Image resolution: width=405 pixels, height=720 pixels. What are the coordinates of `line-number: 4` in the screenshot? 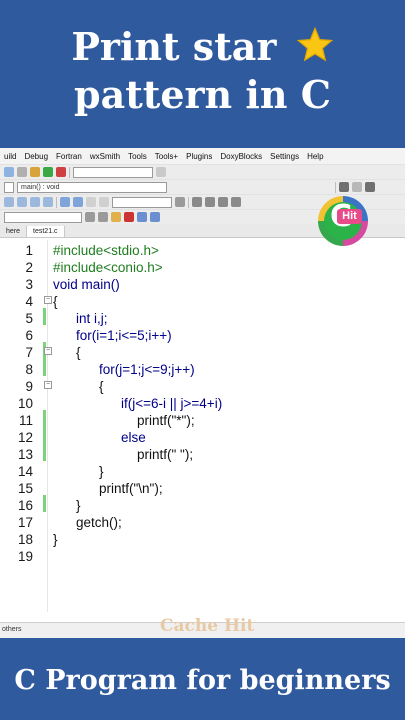 It's located at (29, 301).